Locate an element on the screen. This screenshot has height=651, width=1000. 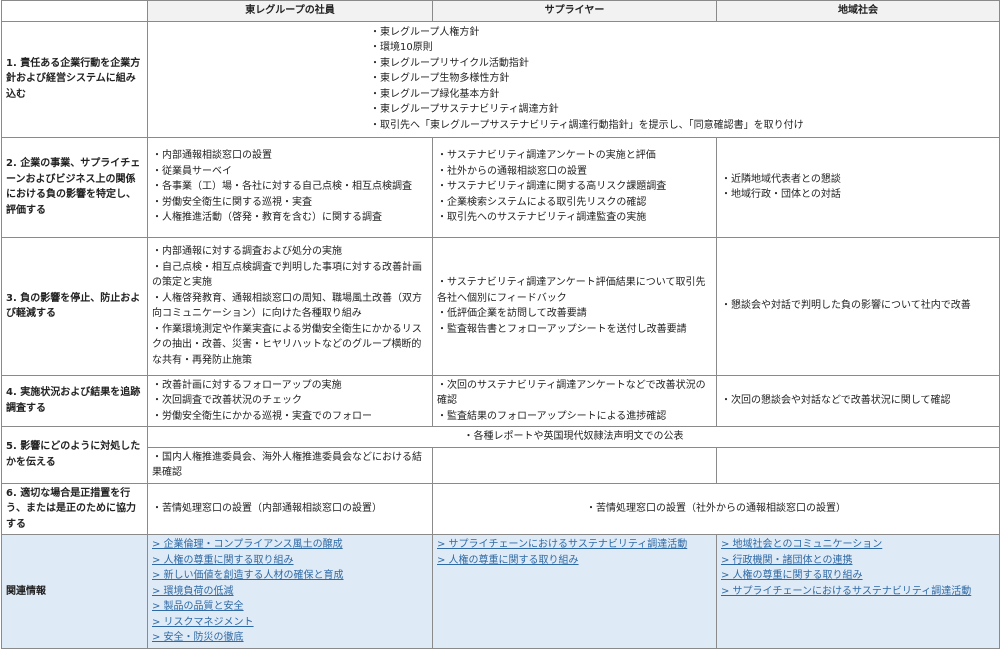
row-5-label: 5. 影響にどのように対処したかを伝える is located at coordinates (74, 455).